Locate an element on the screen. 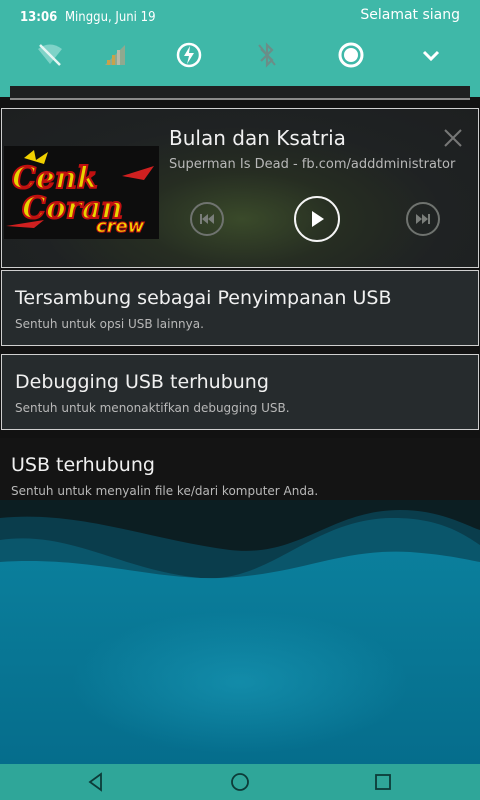 Image resolution: width=480 pixels, height=800 pixels. recent-apps-button is located at coordinates (383, 782).